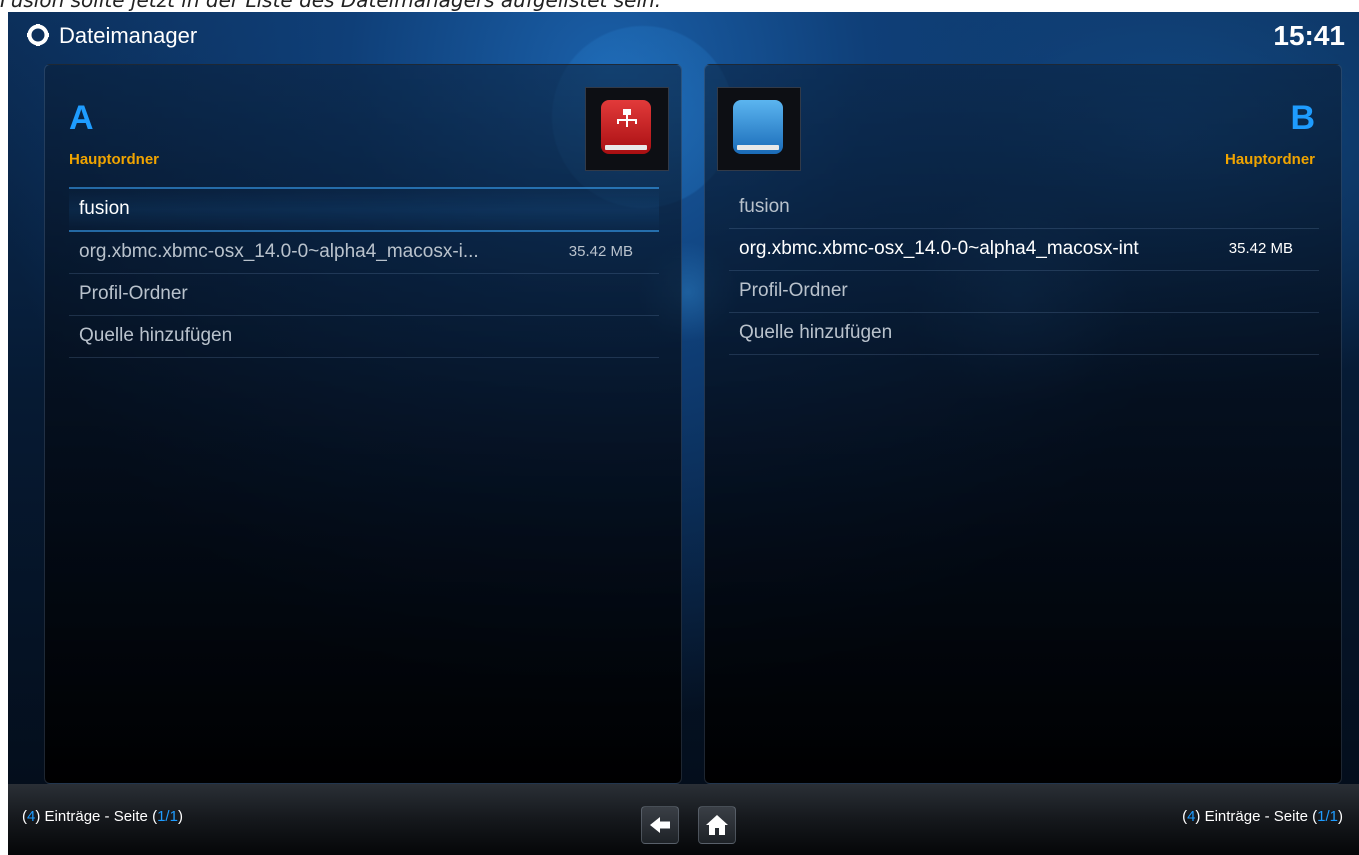 The width and height of the screenshot is (1359, 855). I want to click on home-icon, so click(717, 825).